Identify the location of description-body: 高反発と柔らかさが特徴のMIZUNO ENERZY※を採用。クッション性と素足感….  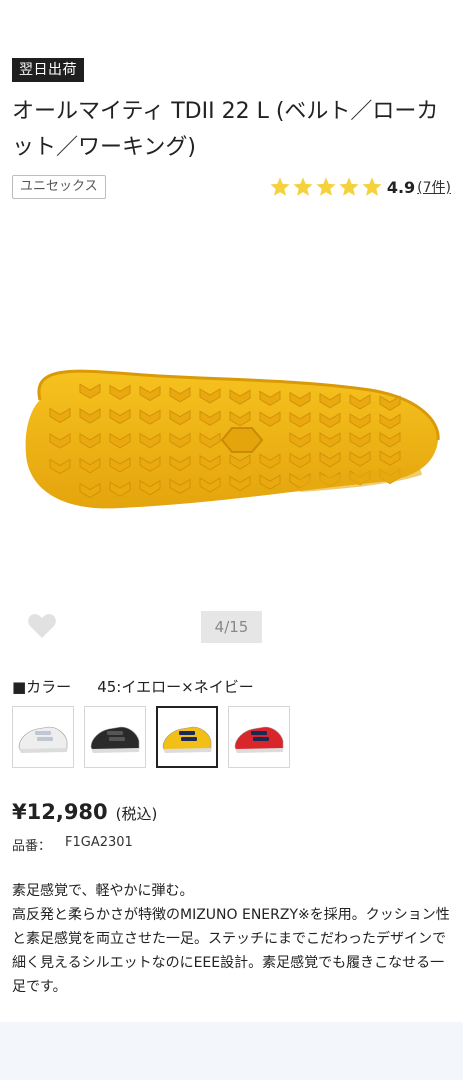
(231, 951).